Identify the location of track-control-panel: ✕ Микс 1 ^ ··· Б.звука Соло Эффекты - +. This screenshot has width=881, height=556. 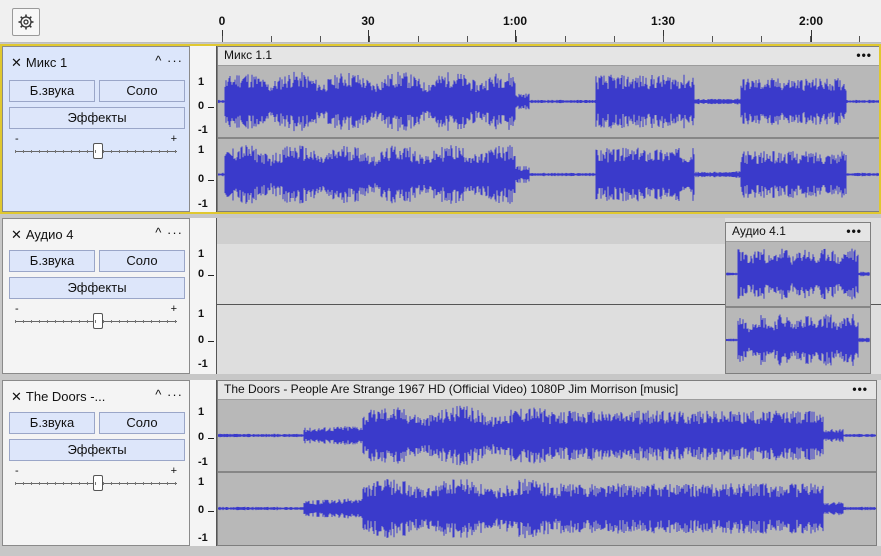
(96, 129).